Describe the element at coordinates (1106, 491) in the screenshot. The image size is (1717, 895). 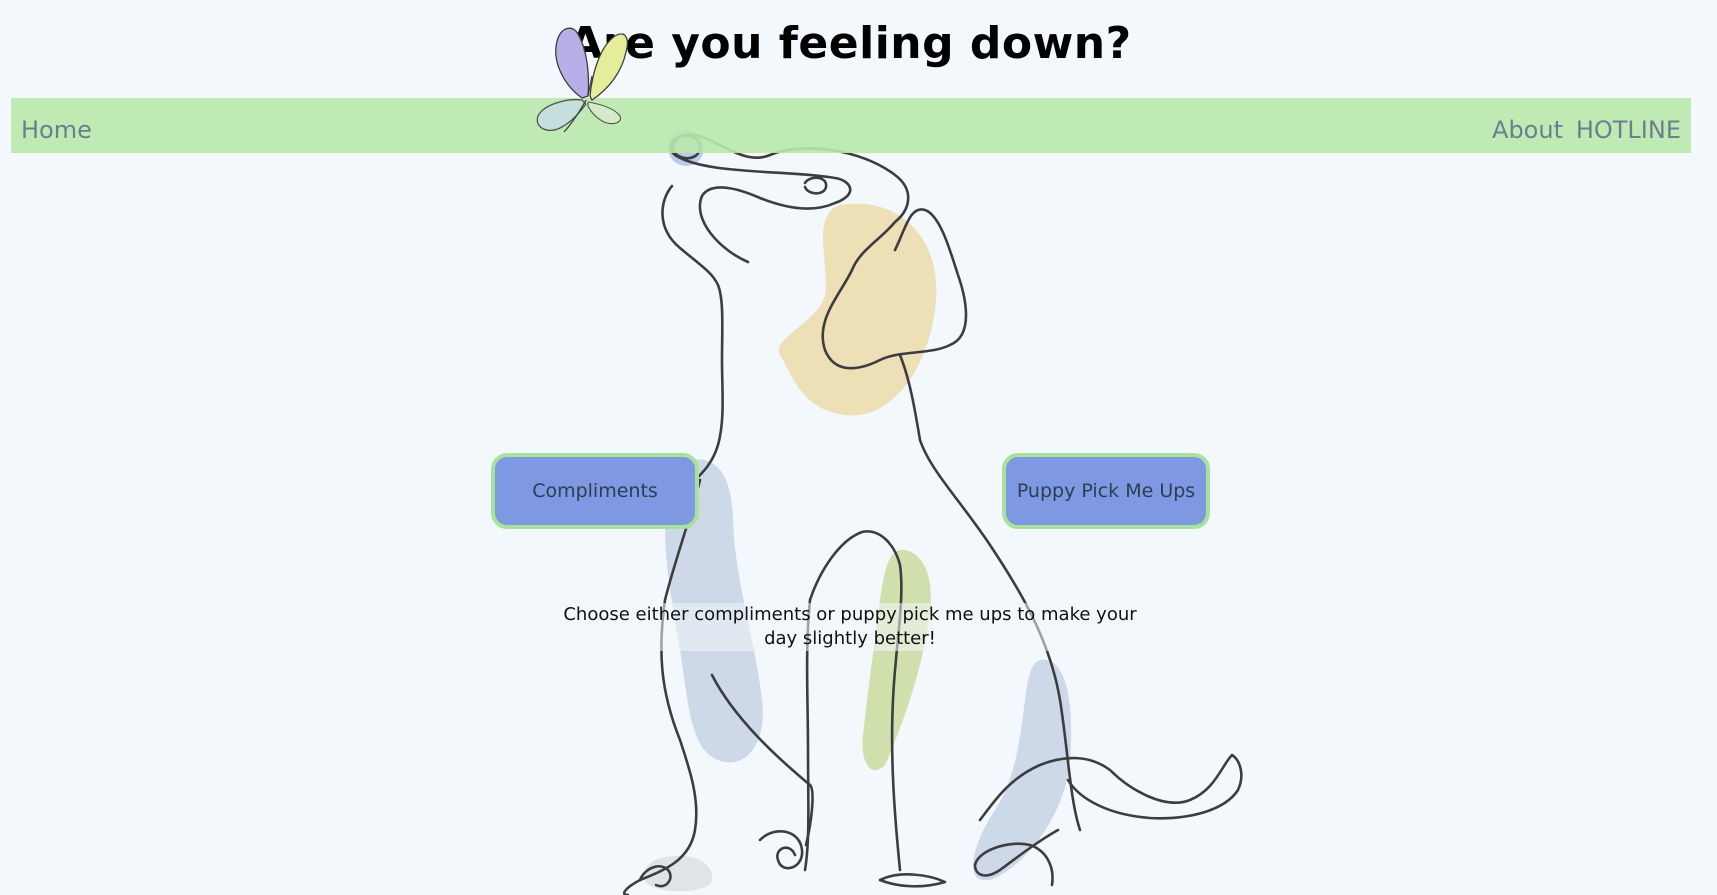
I see `puppy-pick-me-ups-button: Puppy Pick Me Ups` at that location.